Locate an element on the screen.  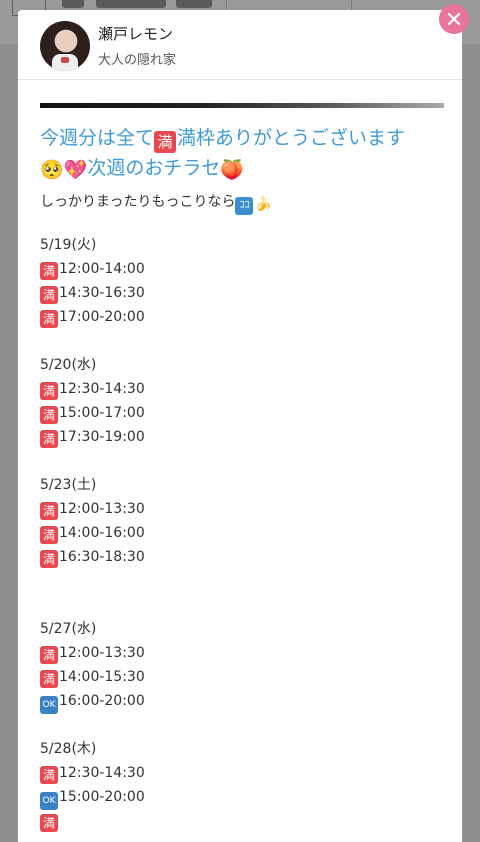
schedule-date: 5/19(火) is located at coordinates (68, 245).